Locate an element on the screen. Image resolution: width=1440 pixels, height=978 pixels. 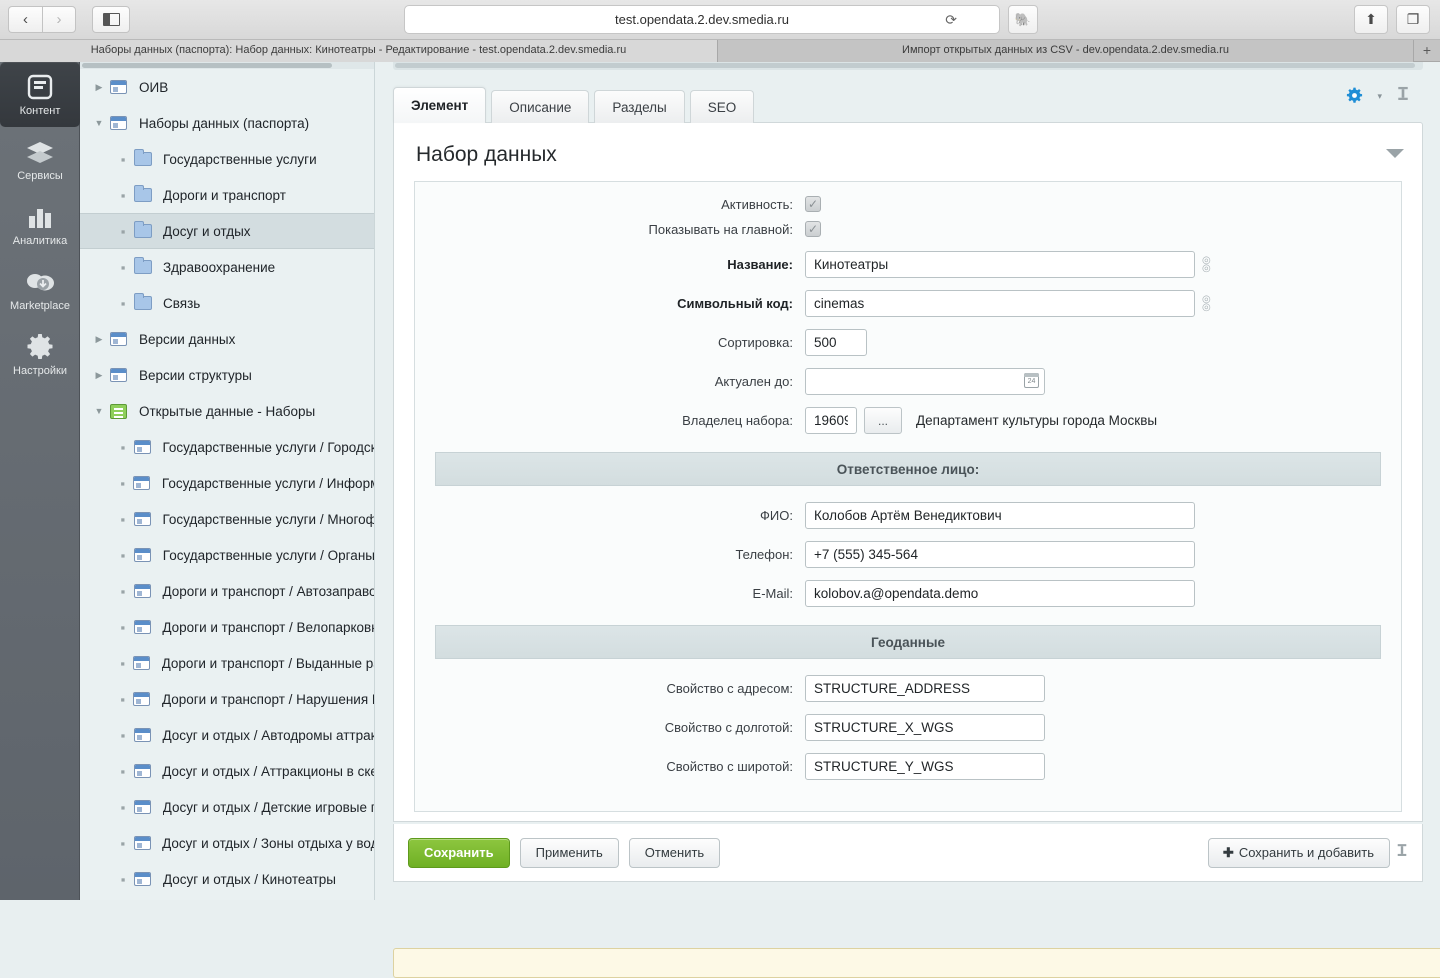
sidebar-toggle-button is located at coordinates (111, 19).